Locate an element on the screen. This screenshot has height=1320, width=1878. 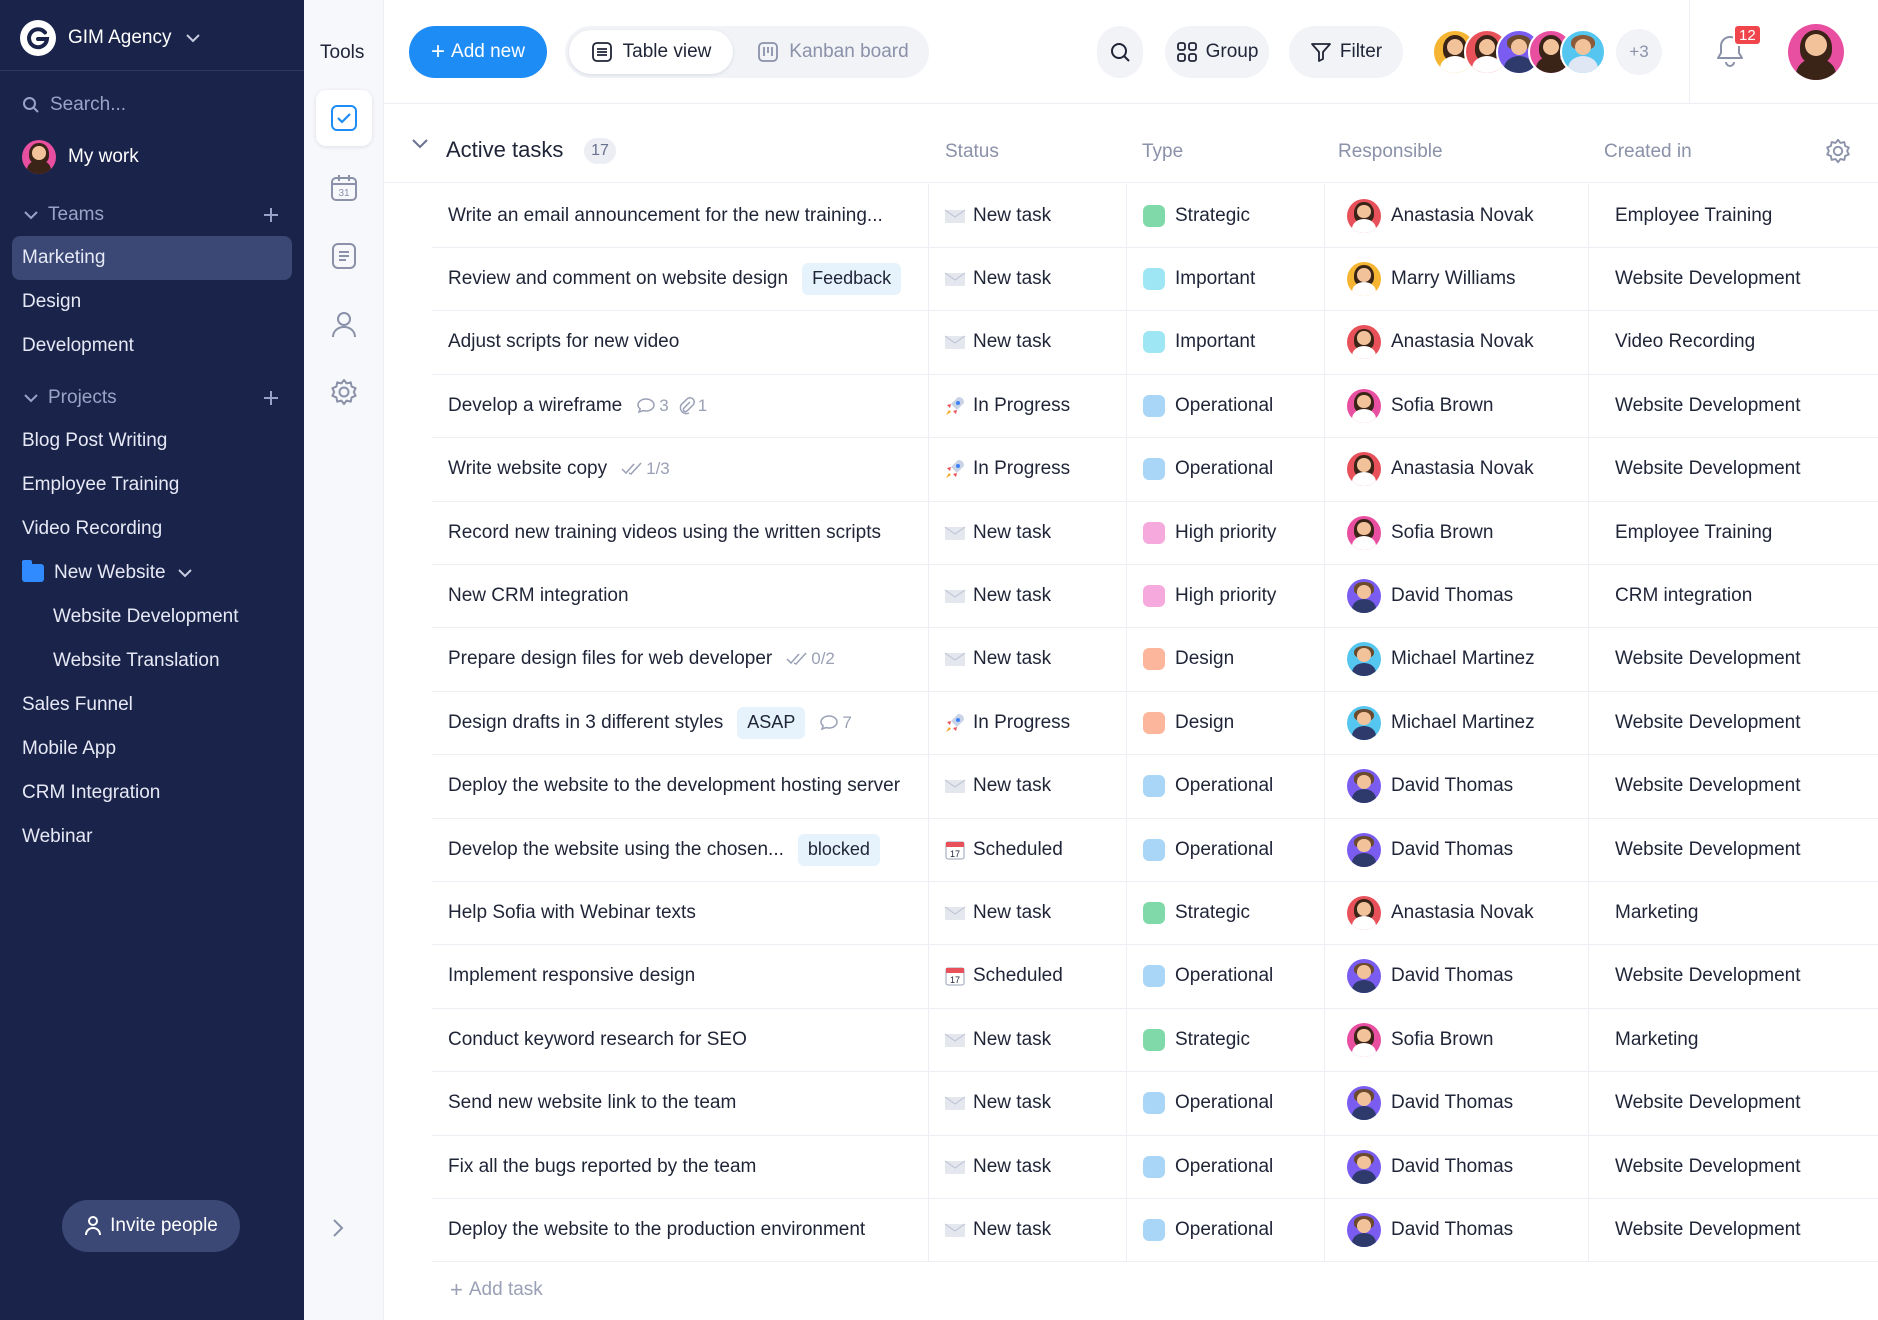
sidebar-item-marketing: Marketing is located at coordinates (152, 258).